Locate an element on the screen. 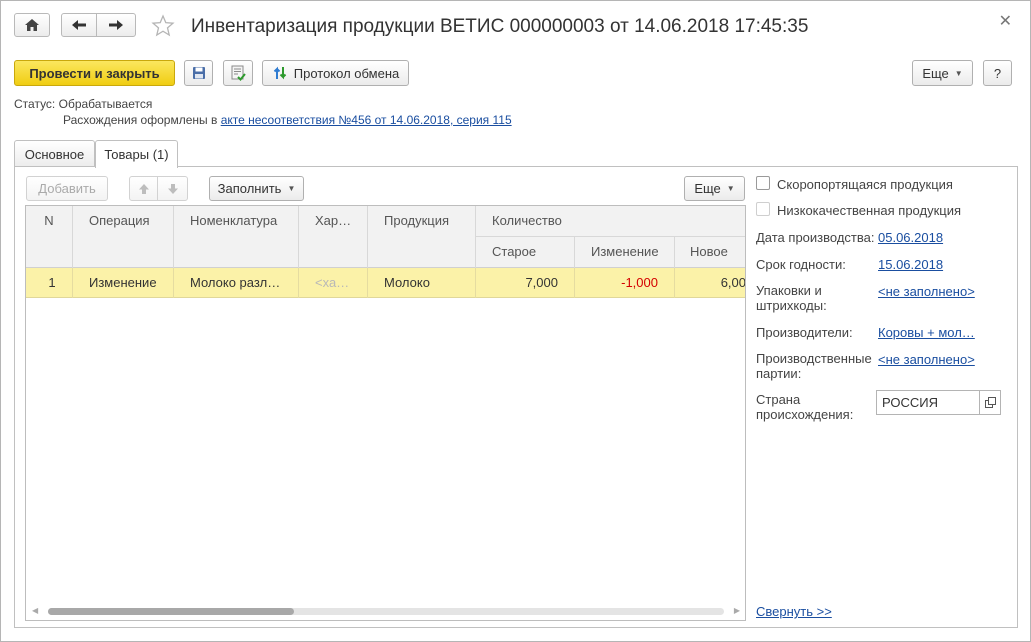 This screenshot has height=642, width=1031. forward-button is located at coordinates (116, 25).